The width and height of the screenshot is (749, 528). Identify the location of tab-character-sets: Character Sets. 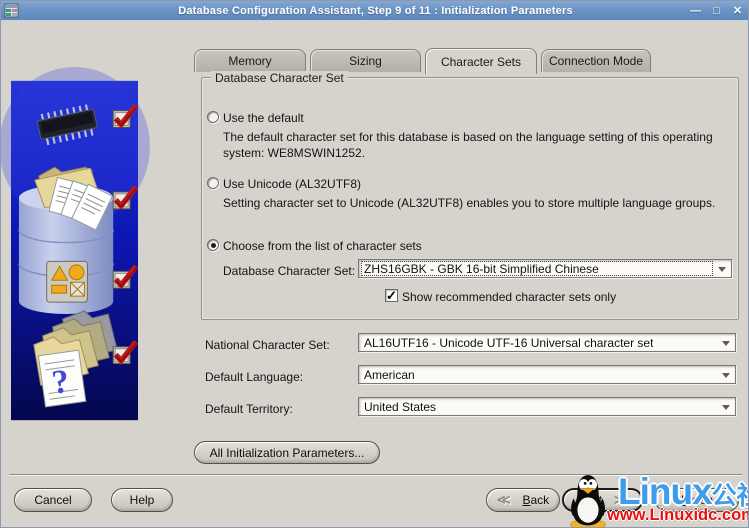
(481, 61).